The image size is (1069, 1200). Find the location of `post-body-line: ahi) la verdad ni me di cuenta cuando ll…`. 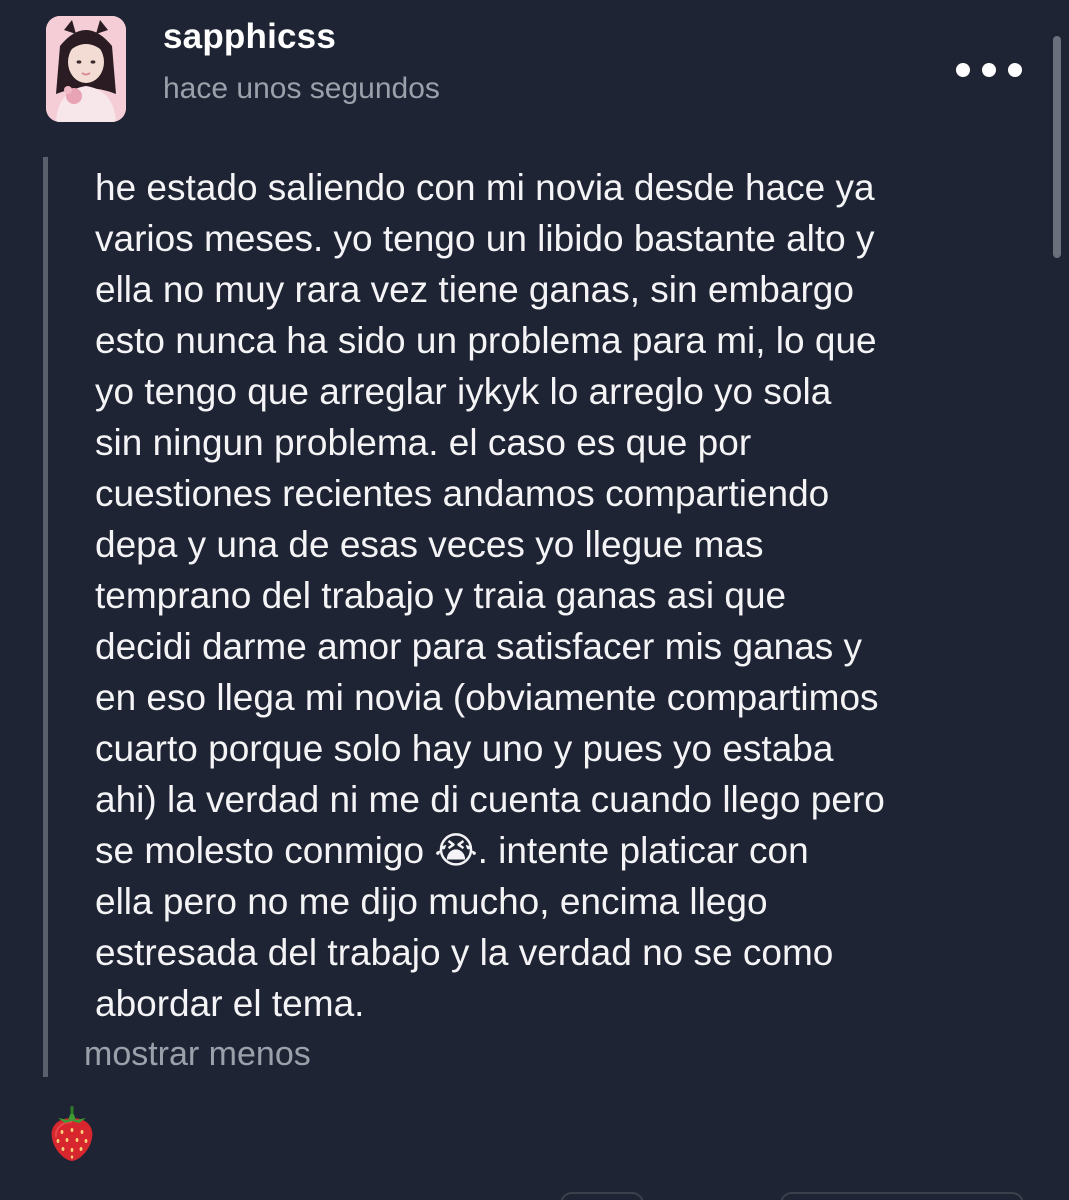

post-body-line: ahi) la verdad ni me di cuenta cuando ll… is located at coordinates (490, 799).